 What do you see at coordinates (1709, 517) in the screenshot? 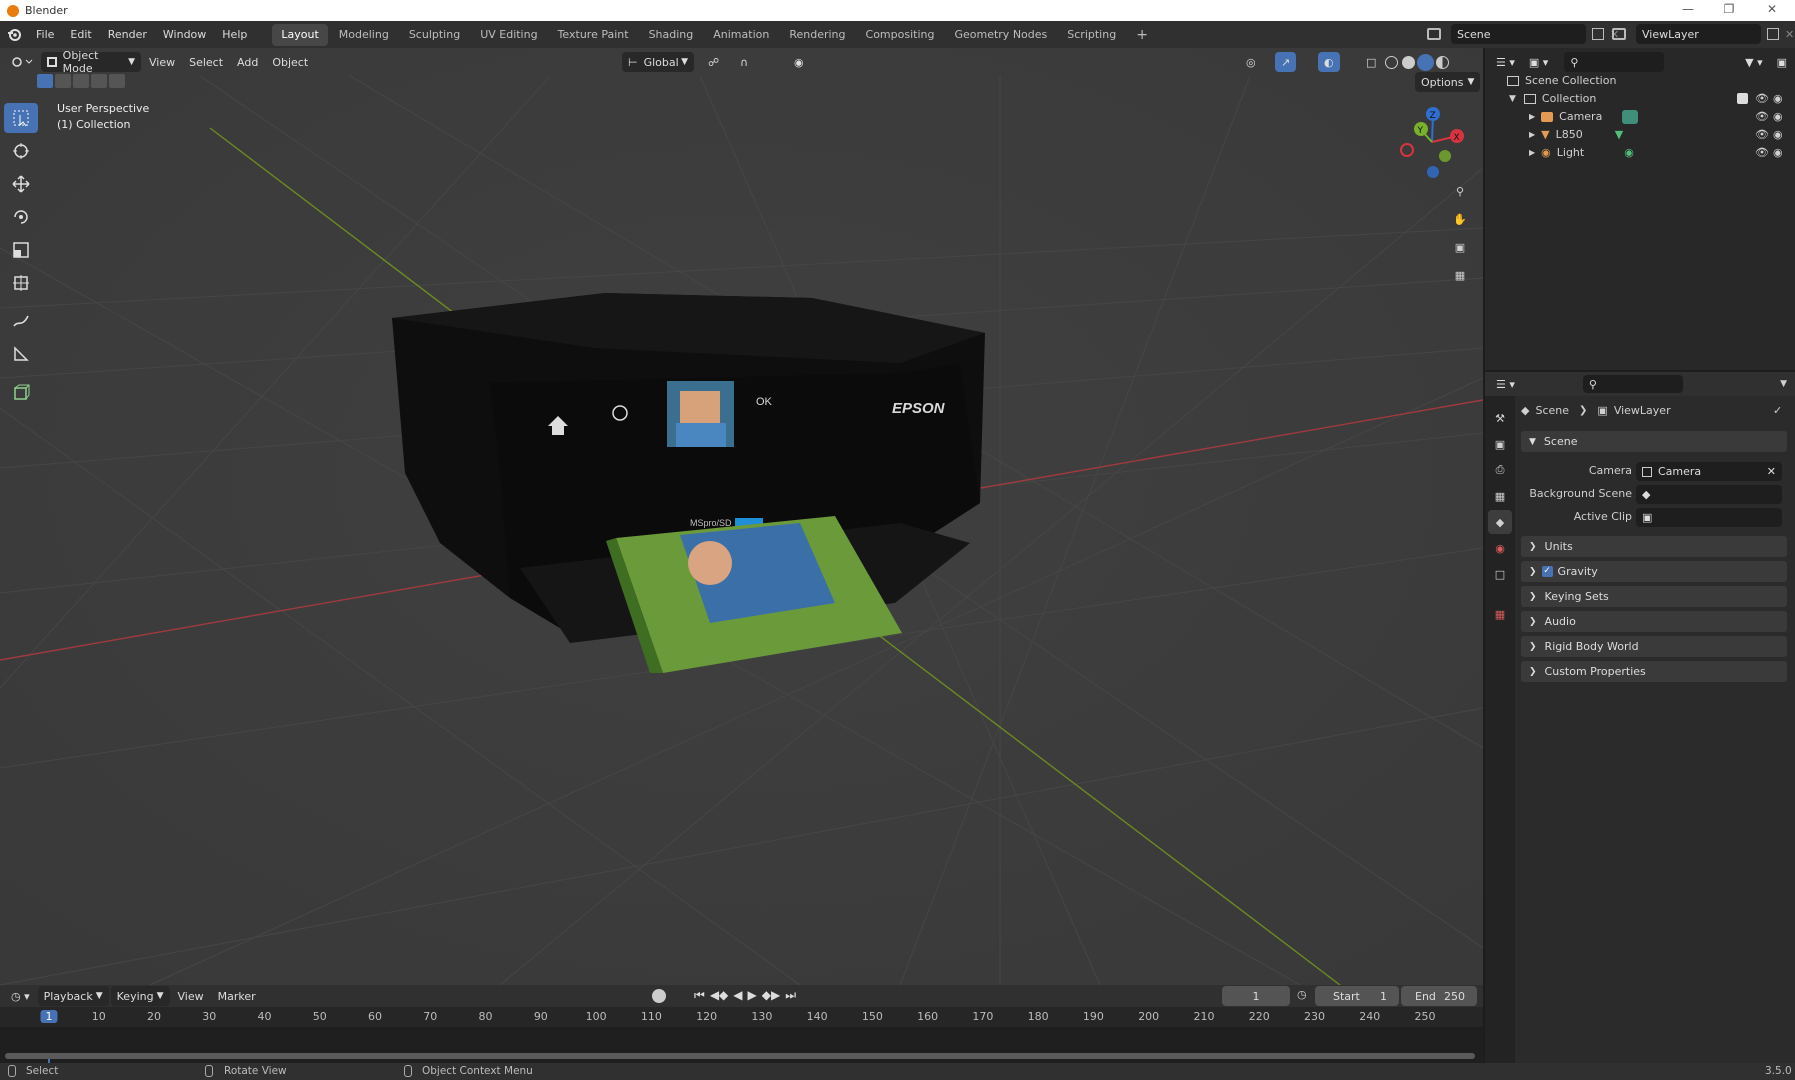
I see `active-clip-field: ▣` at bounding box center [1709, 517].